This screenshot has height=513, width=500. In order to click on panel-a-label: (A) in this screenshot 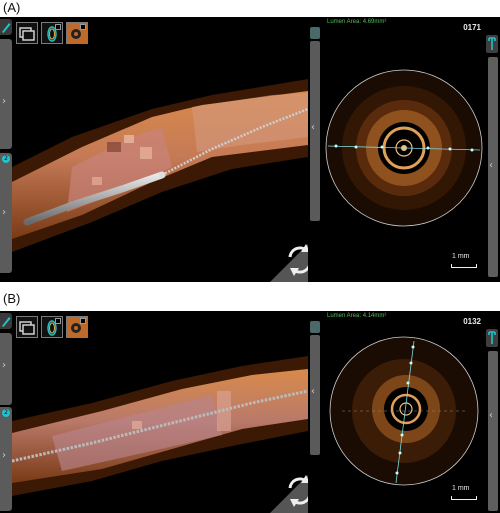, I will do `click(12, 7)`.